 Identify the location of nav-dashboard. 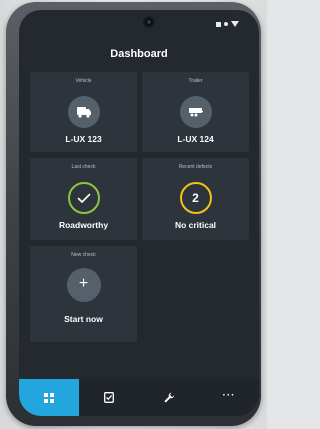
(49, 397).